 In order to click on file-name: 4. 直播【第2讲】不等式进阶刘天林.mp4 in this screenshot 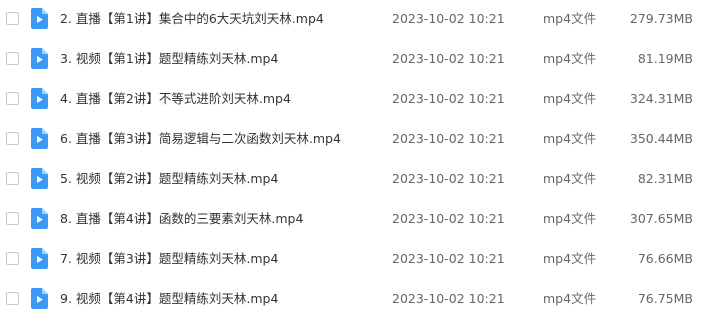, I will do `click(175, 98)`.